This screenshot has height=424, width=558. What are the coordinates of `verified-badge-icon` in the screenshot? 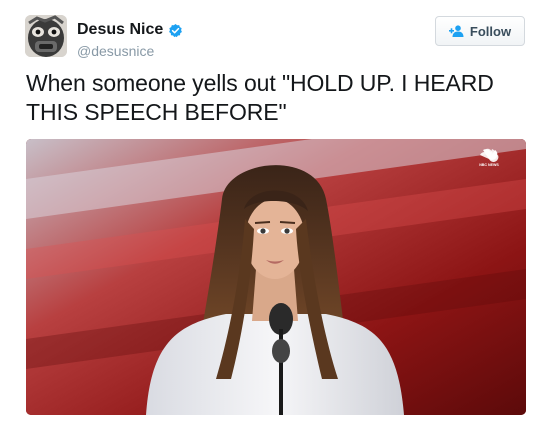 It's located at (176, 30).